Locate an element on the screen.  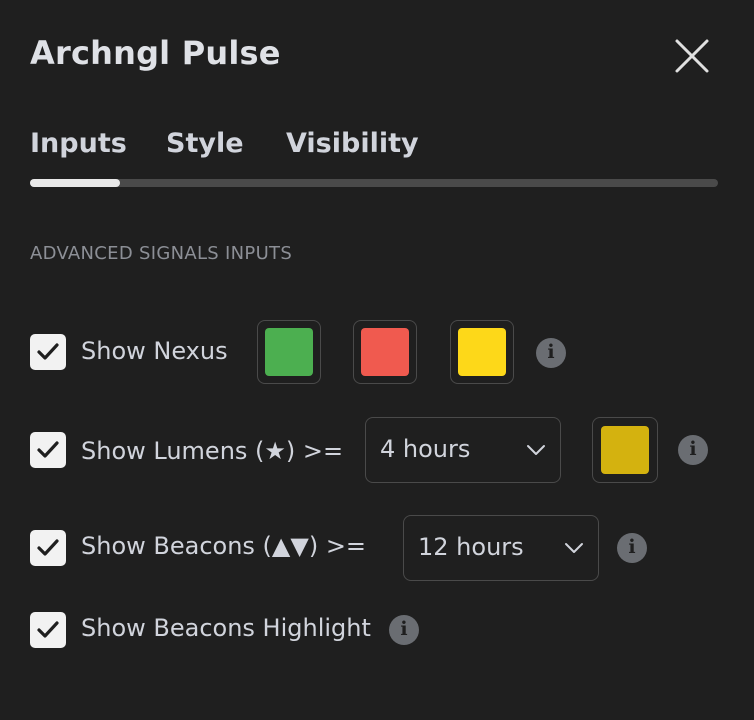
close-button is located at coordinates (692, 56).